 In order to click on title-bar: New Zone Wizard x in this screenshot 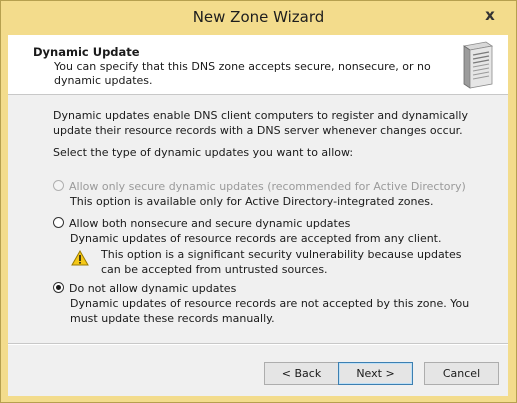, I will do `click(258, 18)`.